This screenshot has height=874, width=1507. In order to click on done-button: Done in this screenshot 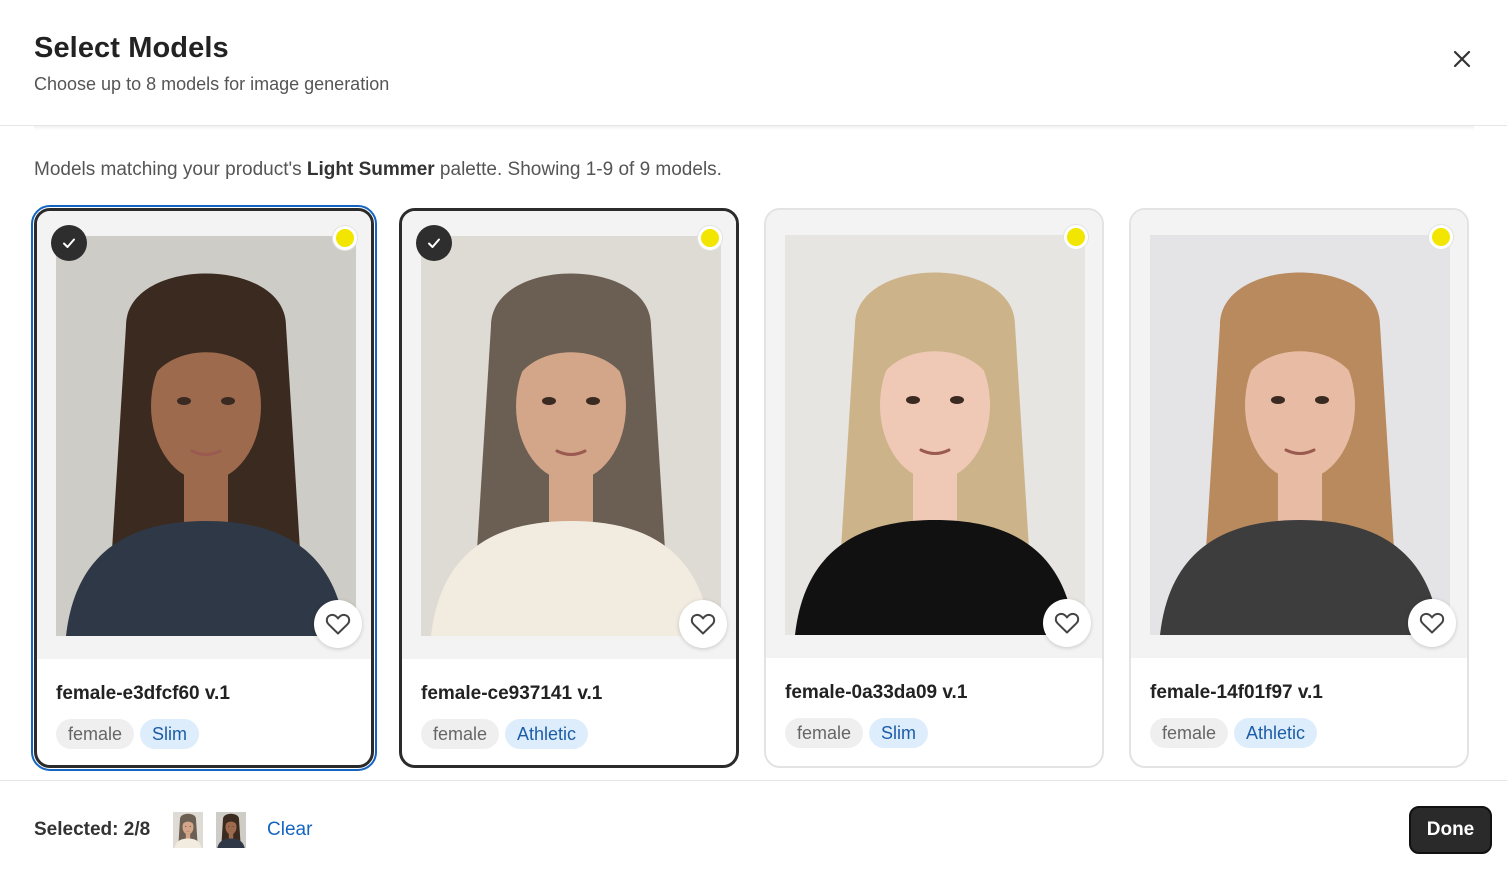, I will do `click(1450, 830)`.